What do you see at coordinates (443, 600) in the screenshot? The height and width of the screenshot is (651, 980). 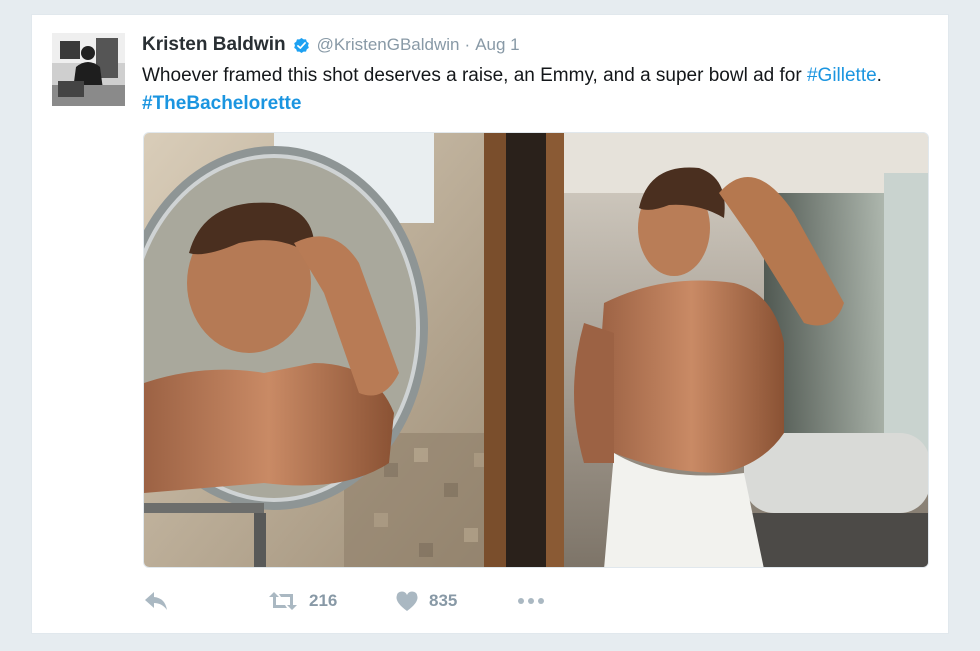 I see `like-count: 835` at bounding box center [443, 600].